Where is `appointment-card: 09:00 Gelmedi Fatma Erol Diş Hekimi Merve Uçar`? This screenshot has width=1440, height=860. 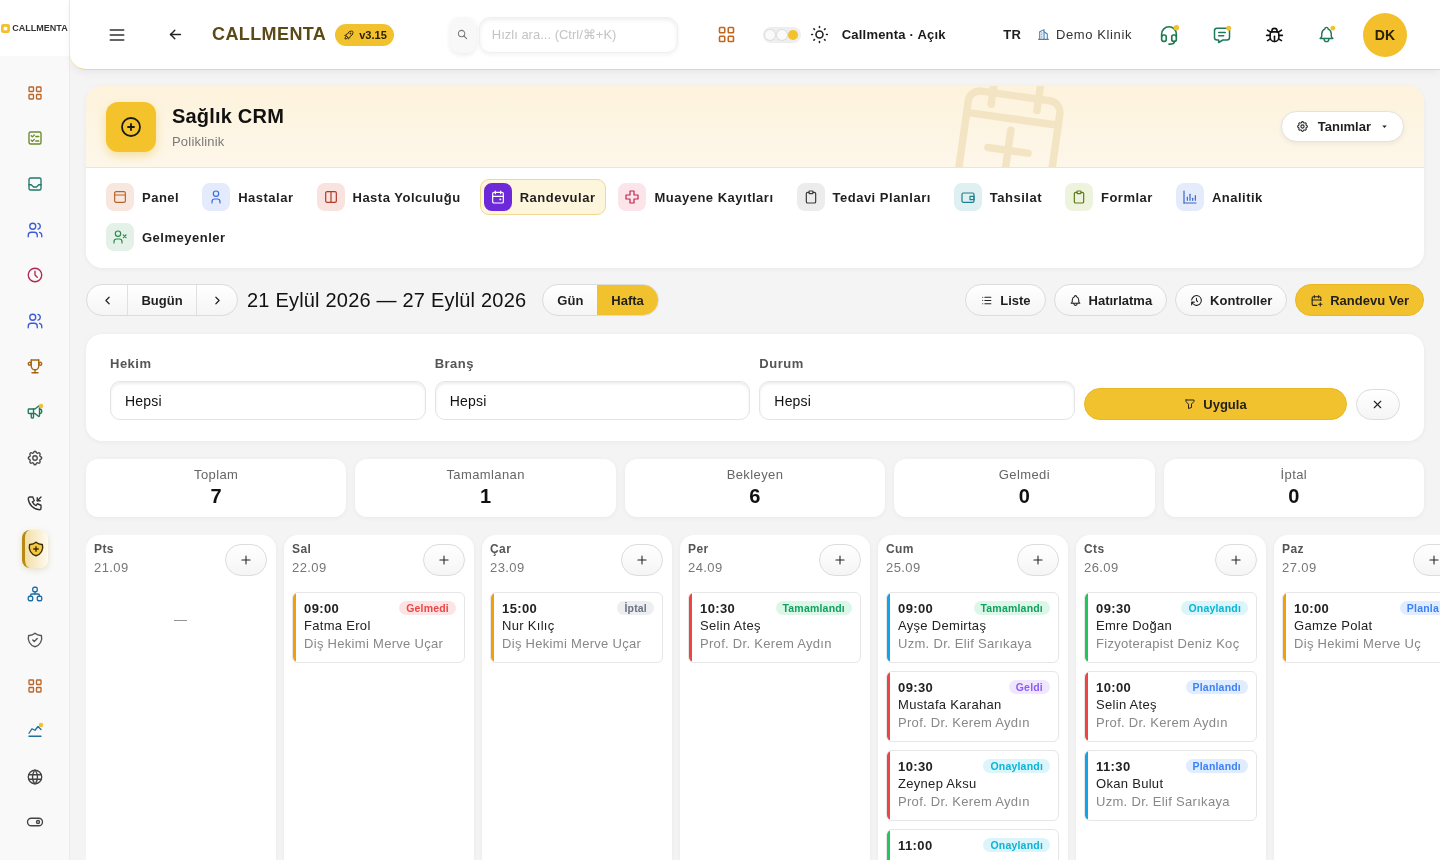
appointment-card: 09:00 Gelmedi Fatma Erol Diş Hekimi Merve Uçar is located at coordinates (378, 627).